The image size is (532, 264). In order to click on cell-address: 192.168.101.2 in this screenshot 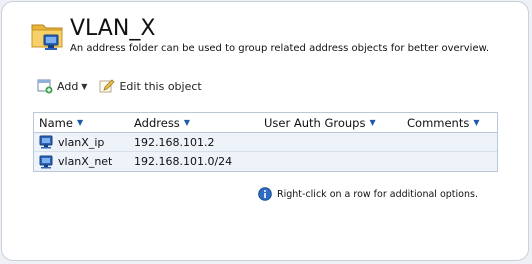, I will do `click(174, 142)`.